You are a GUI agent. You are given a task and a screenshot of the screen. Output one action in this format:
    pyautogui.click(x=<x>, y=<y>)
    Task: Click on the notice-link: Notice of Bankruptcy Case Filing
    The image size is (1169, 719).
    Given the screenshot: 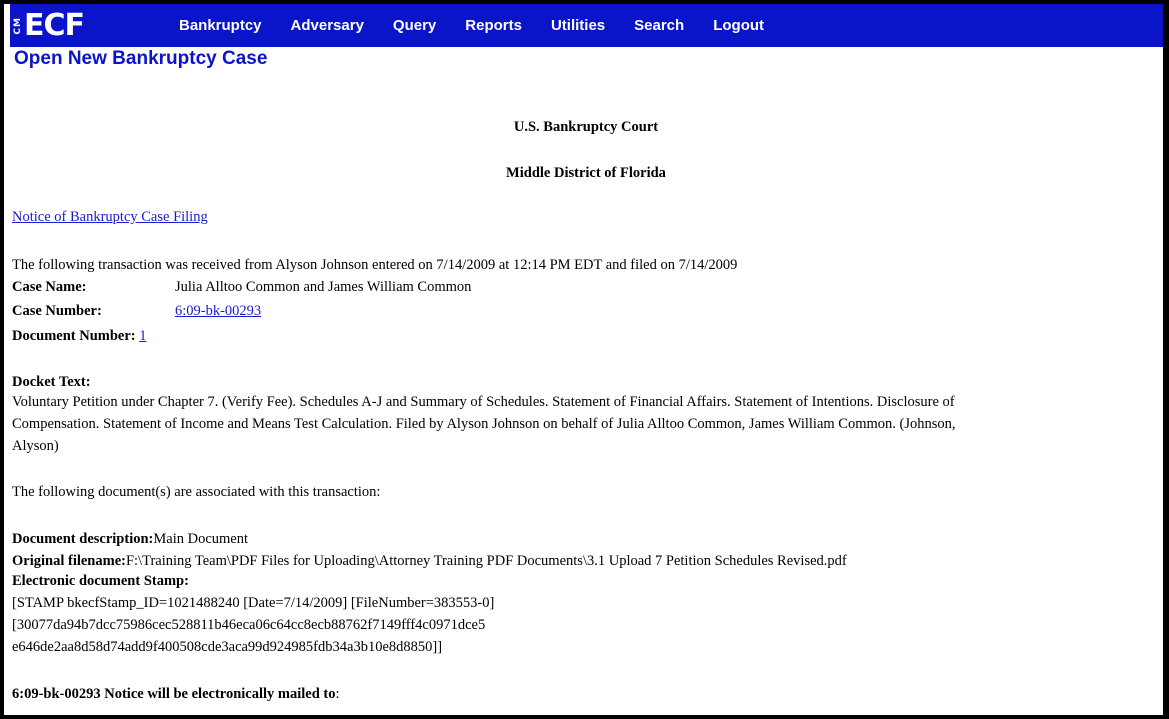 What is the action you would take?
    pyautogui.click(x=110, y=217)
    